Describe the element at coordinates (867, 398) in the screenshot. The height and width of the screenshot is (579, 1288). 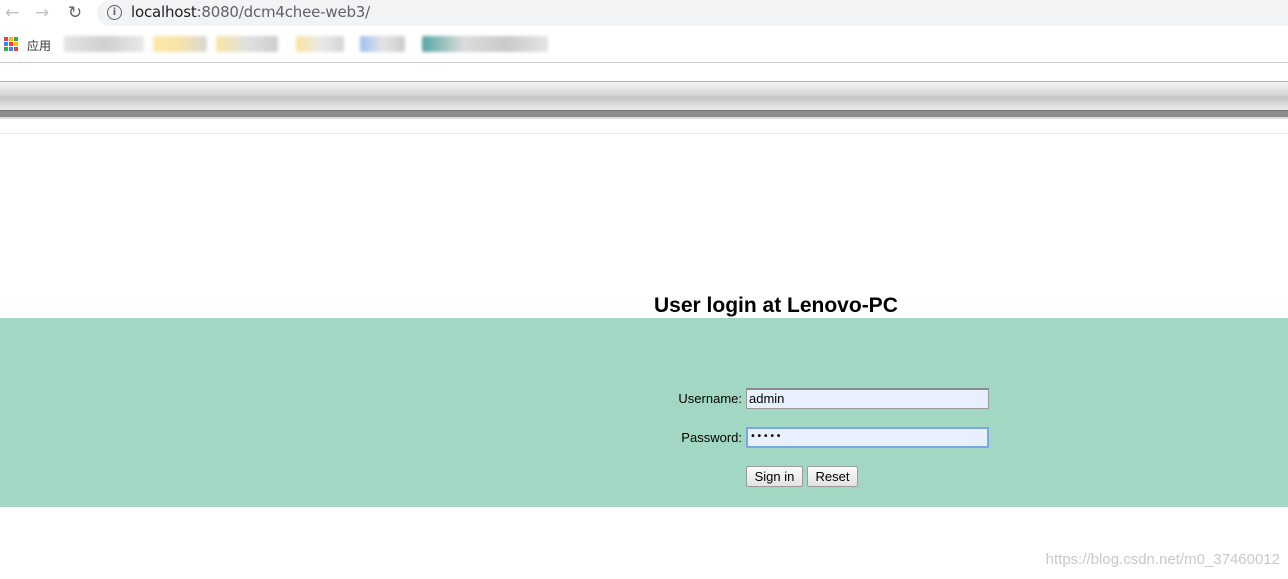
I see `username-input: admin` at that location.